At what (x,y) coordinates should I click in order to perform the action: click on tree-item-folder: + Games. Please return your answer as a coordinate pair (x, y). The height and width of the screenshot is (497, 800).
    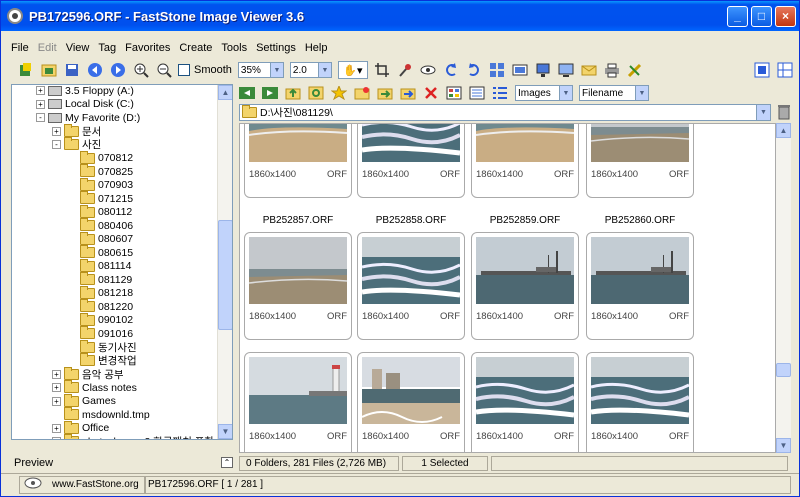
    Looking at the image, I should click on (84, 400).